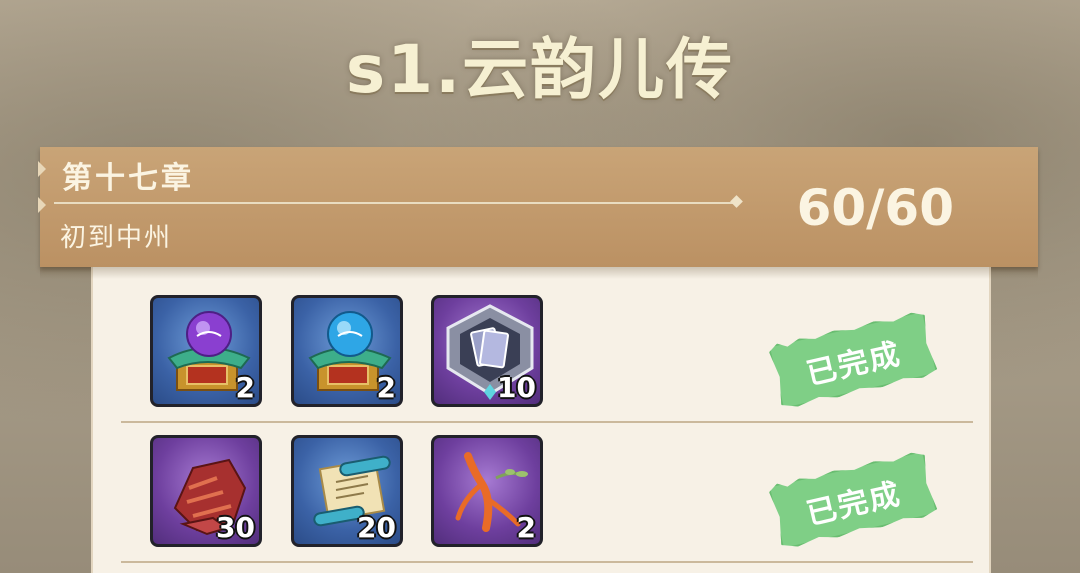 This screenshot has width=1080, height=573. Describe the element at coordinates (206, 351) in the screenshot. I see `reward-item-purple-orb-chest: 2` at that location.